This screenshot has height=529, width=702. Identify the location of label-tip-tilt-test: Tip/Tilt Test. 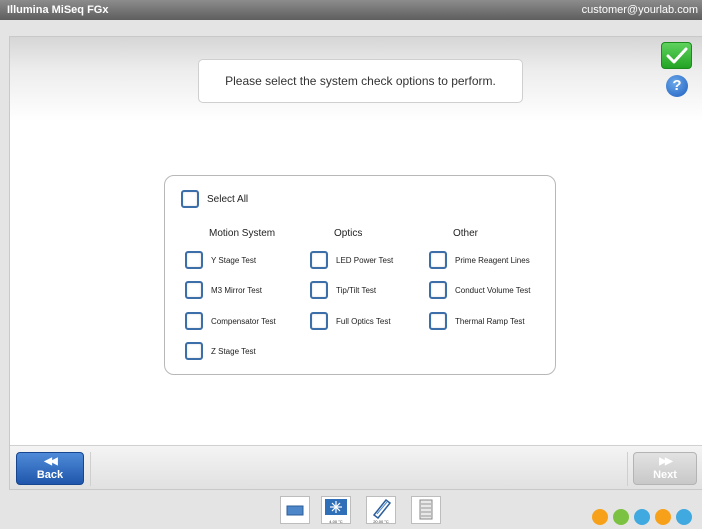
(356, 290).